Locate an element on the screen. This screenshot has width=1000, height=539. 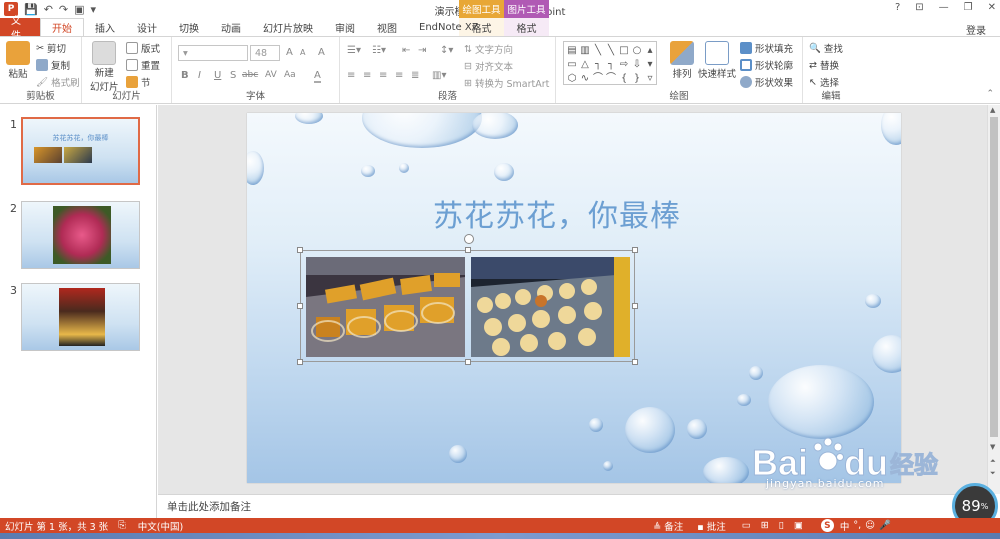
paste-button: 粘贴 is located at coordinates (18, 60).